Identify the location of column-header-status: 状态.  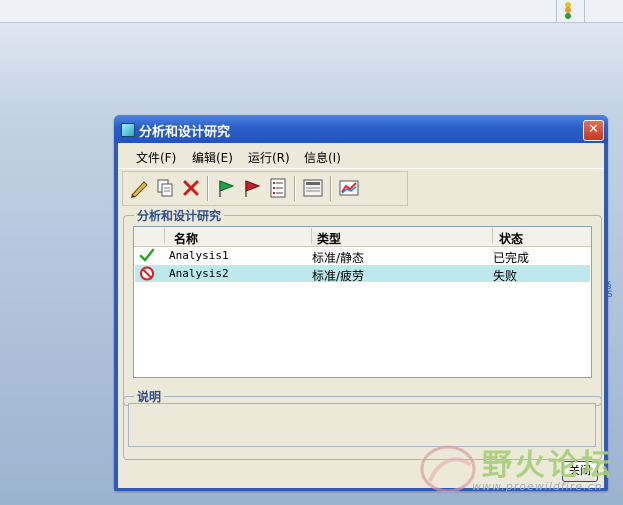
(511, 238).